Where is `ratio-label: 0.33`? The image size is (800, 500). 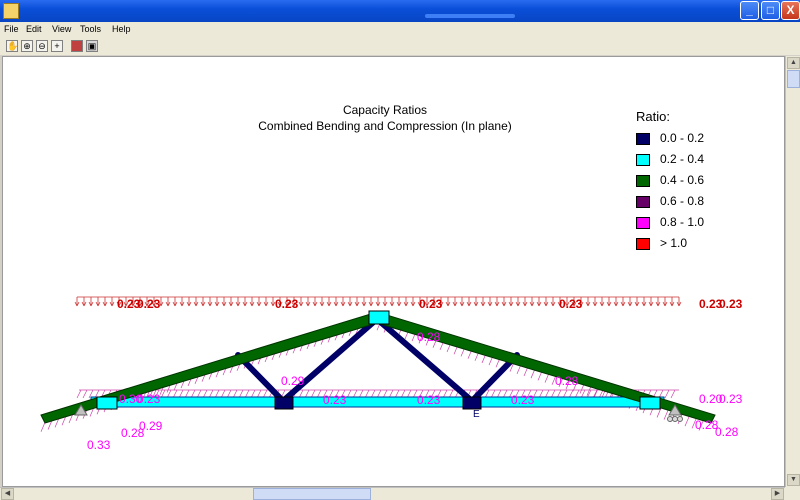 ratio-label: 0.33 is located at coordinates (99, 445).